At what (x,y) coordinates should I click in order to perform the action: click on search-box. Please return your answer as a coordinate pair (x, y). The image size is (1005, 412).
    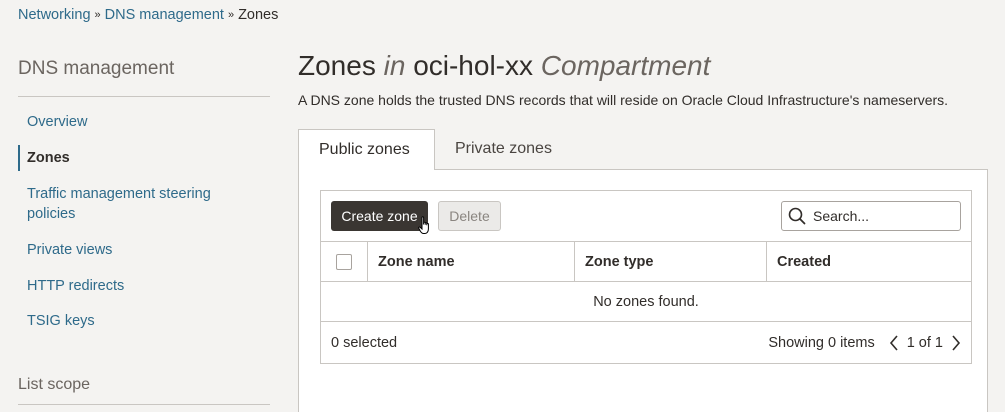
    Looking at the image, I should click on (871, 216).